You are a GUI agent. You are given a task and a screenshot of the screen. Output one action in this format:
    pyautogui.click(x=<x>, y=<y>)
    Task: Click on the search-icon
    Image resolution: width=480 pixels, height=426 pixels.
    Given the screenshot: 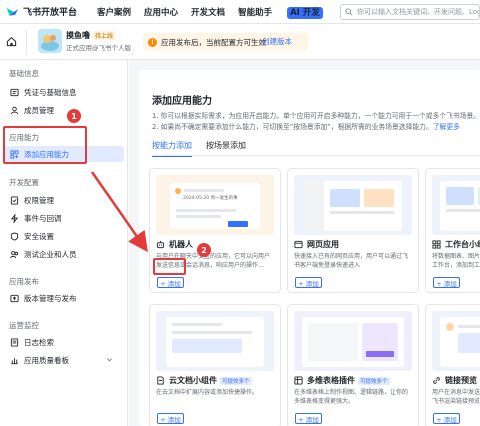 What is the action you would take?
    pyautogui.click(x=349, y=12)
    